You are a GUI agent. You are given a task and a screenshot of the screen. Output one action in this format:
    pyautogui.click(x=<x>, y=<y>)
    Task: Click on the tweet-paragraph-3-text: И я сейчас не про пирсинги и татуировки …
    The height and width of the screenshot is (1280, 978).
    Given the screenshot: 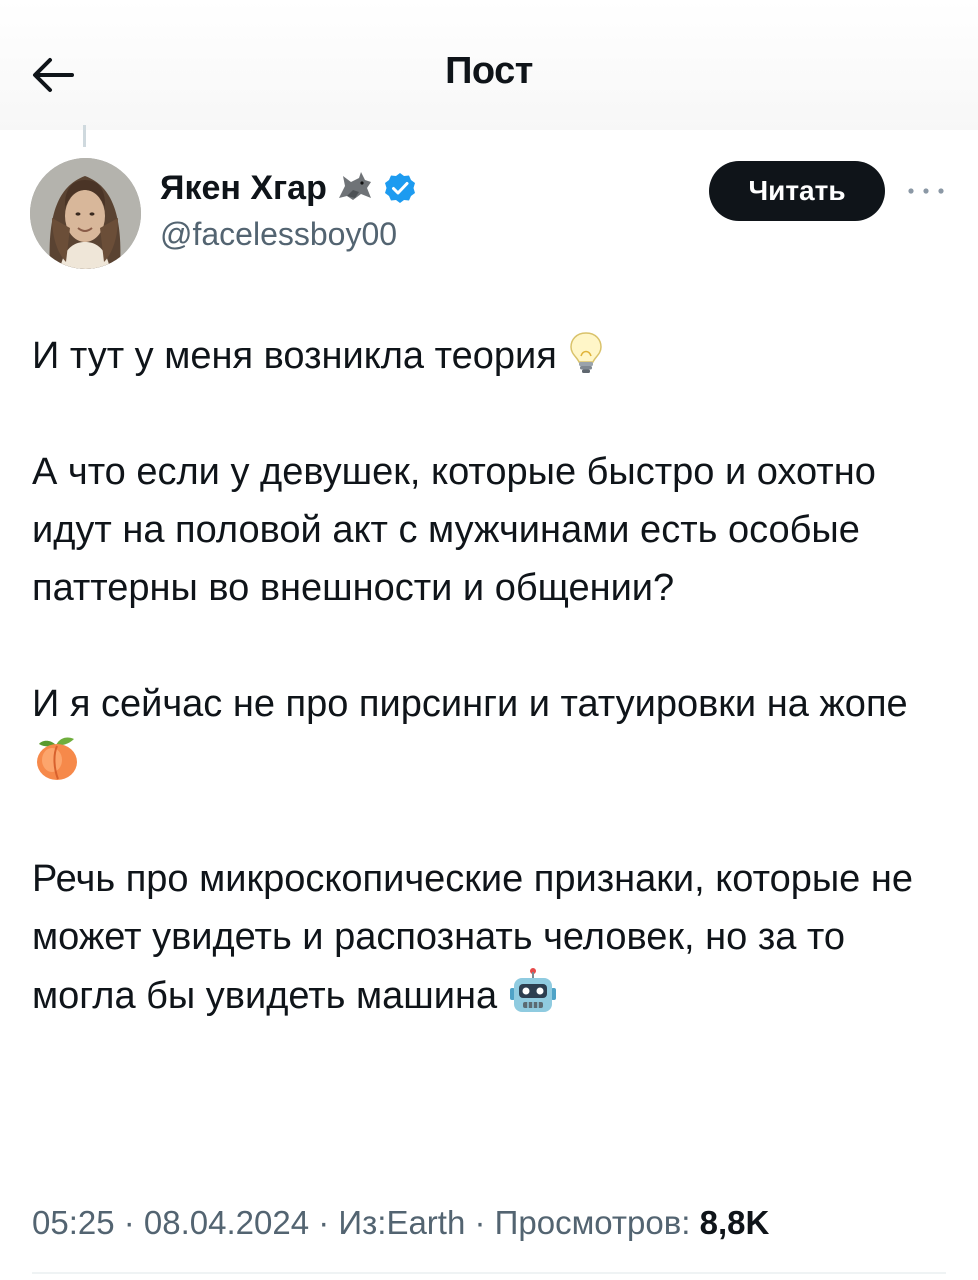 What is the action you would take?
    pyautogui.click(x=475, y=704)
    